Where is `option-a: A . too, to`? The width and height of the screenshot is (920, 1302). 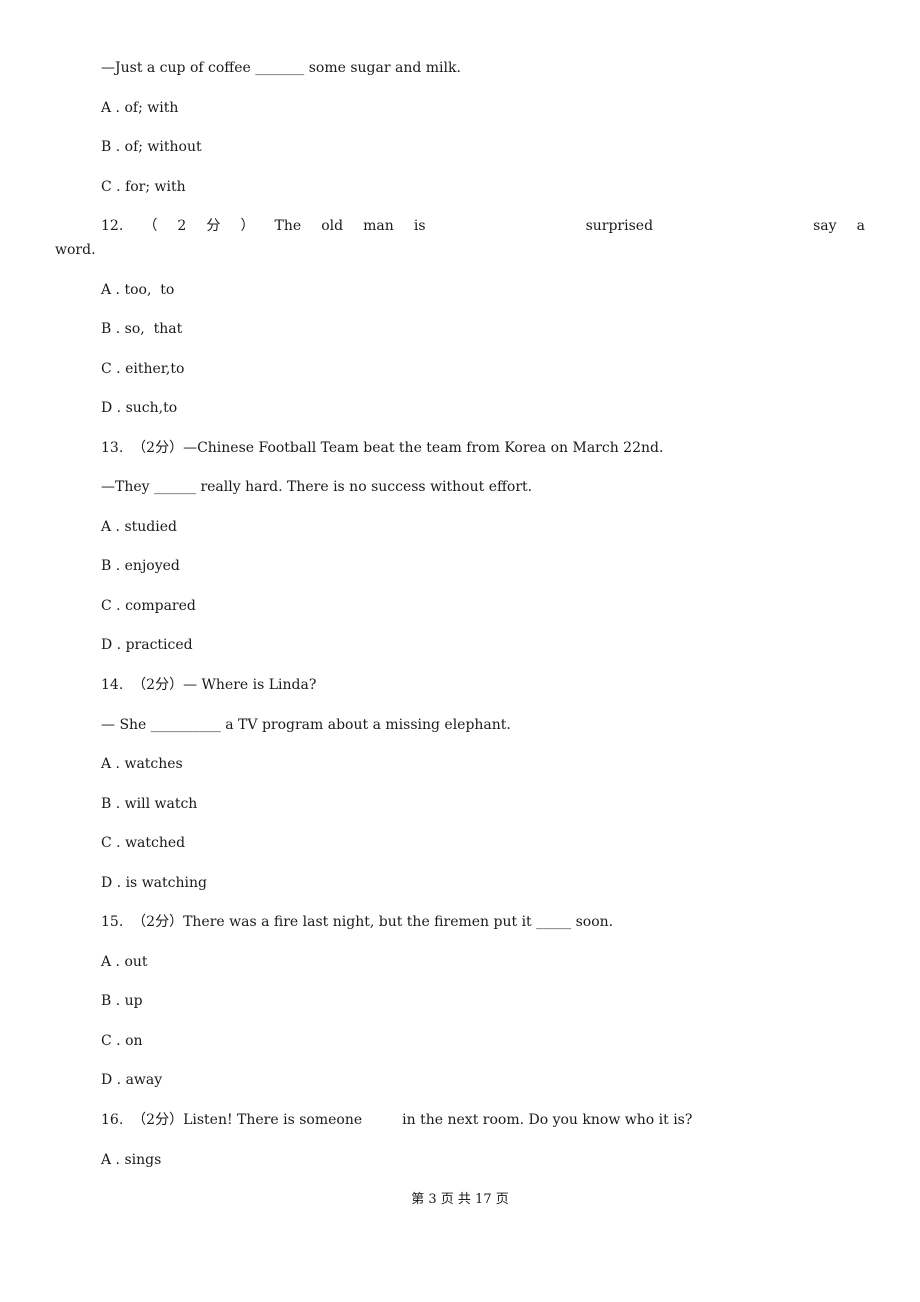 option-a: A . too, to is located at coordinates (138, 290).